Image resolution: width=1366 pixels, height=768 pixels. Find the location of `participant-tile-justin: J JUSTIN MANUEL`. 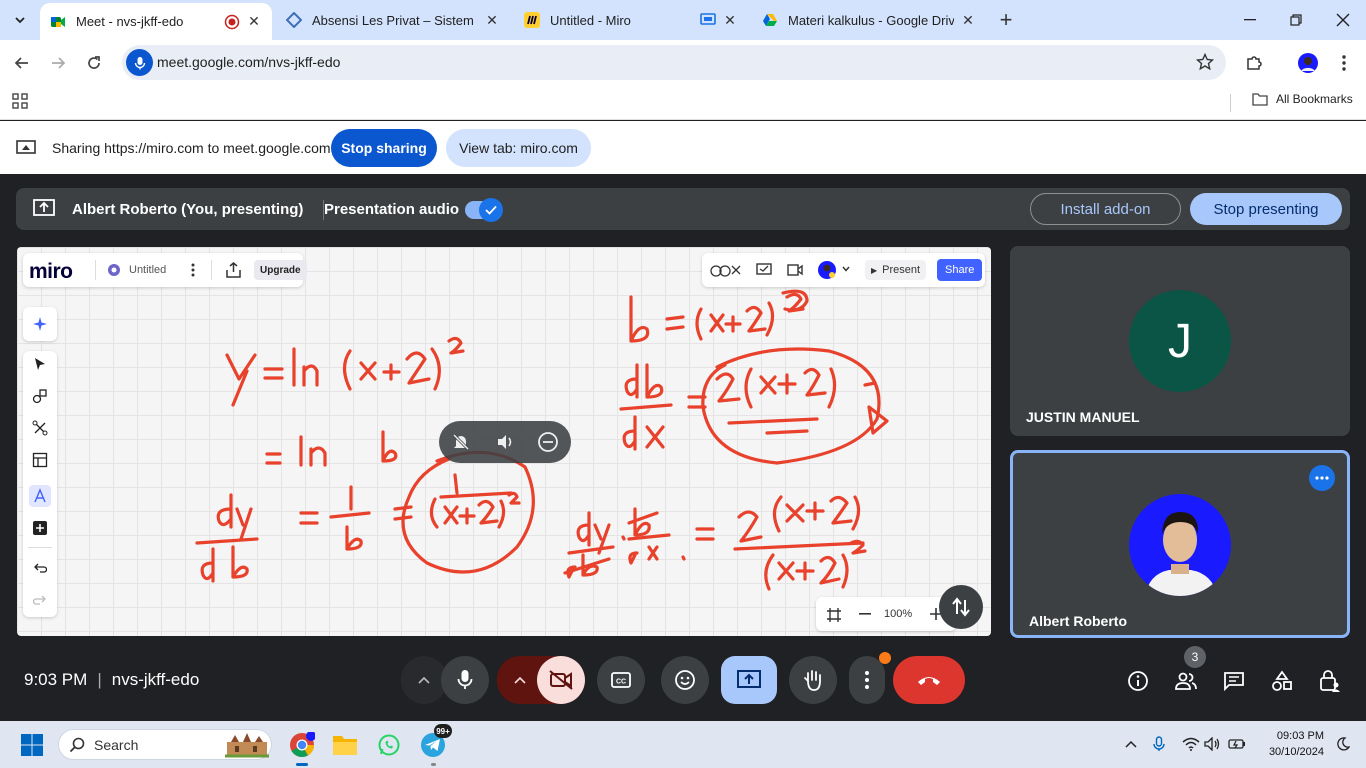

participant-tile-justin: J JUSTIN MANUEL is located at coordinates (1180, 341).